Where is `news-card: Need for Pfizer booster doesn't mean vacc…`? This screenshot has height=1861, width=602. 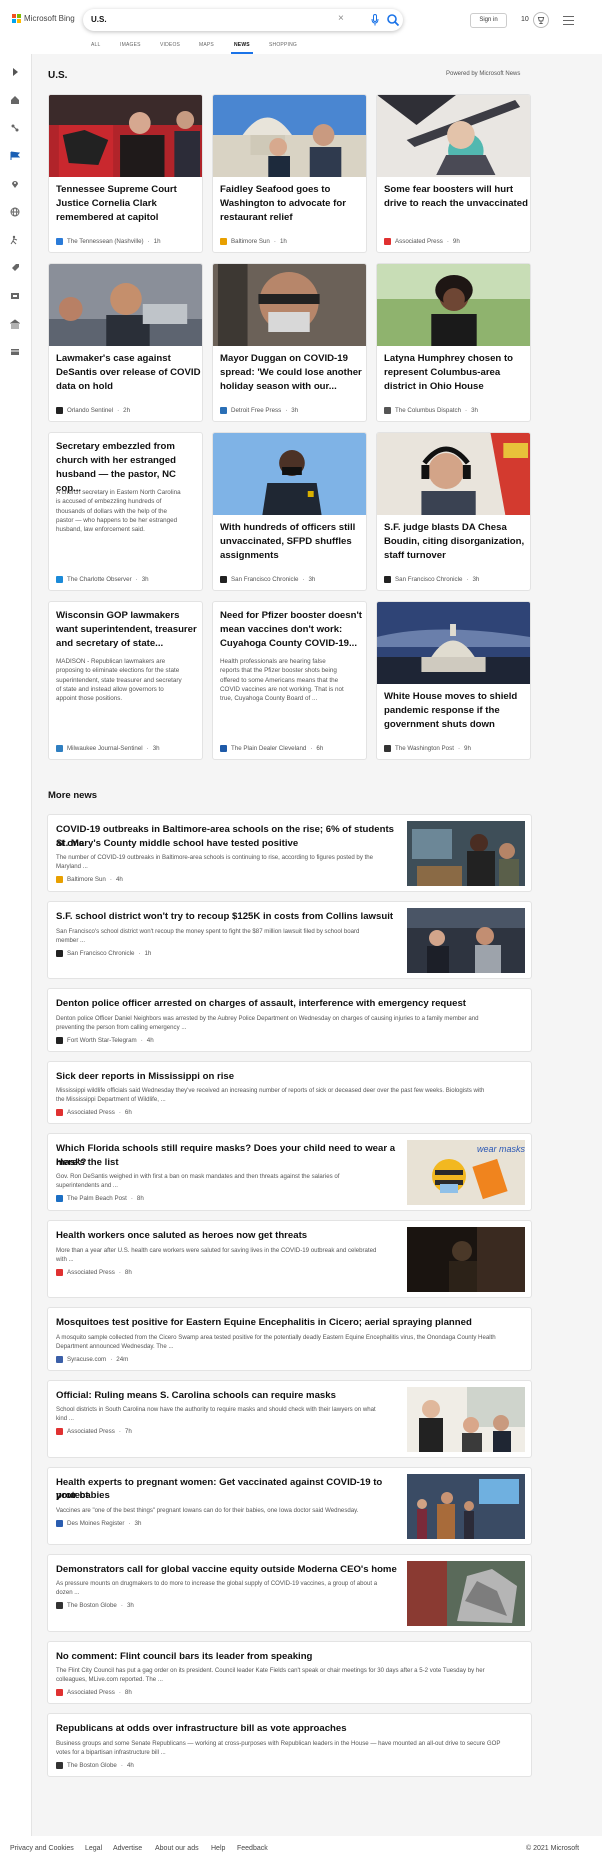 news-card: Need for Pfizer booster doesn't mean vacc… is located at coordinates (289, 680).